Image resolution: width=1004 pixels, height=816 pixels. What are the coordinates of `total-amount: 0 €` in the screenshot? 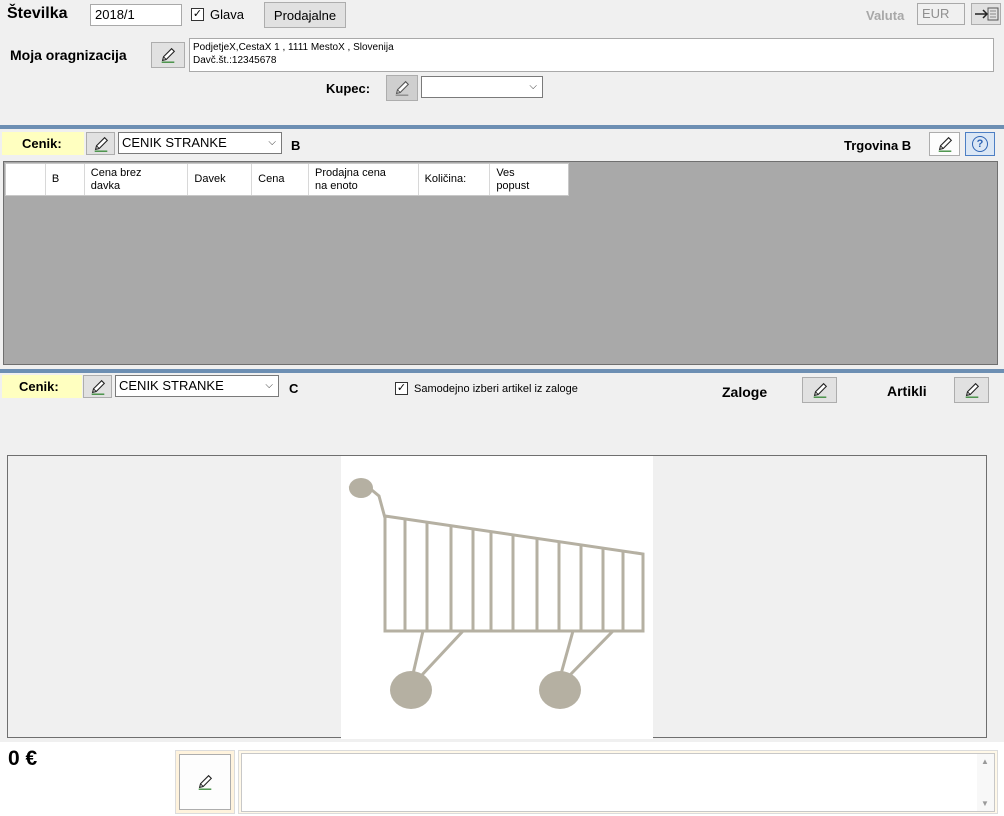 It's located at (23, 758).